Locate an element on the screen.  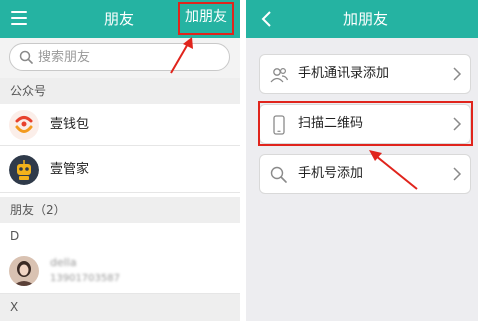
option-label: 手机号添加 is located at coordinates (331, 173).